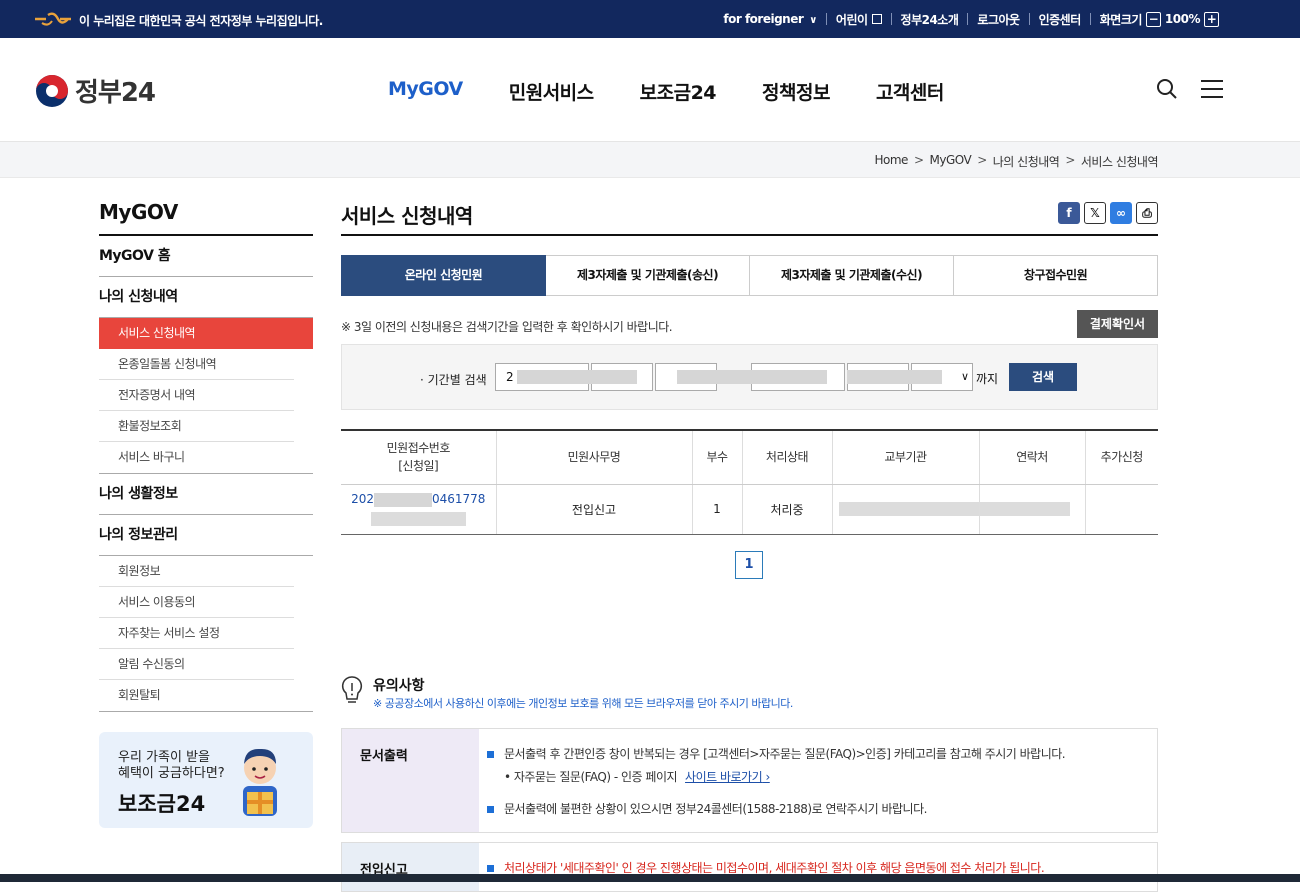  Describe the element at coordinates (1153, 19) in the screenshot. I see `zoom-out-button: −` at that location.